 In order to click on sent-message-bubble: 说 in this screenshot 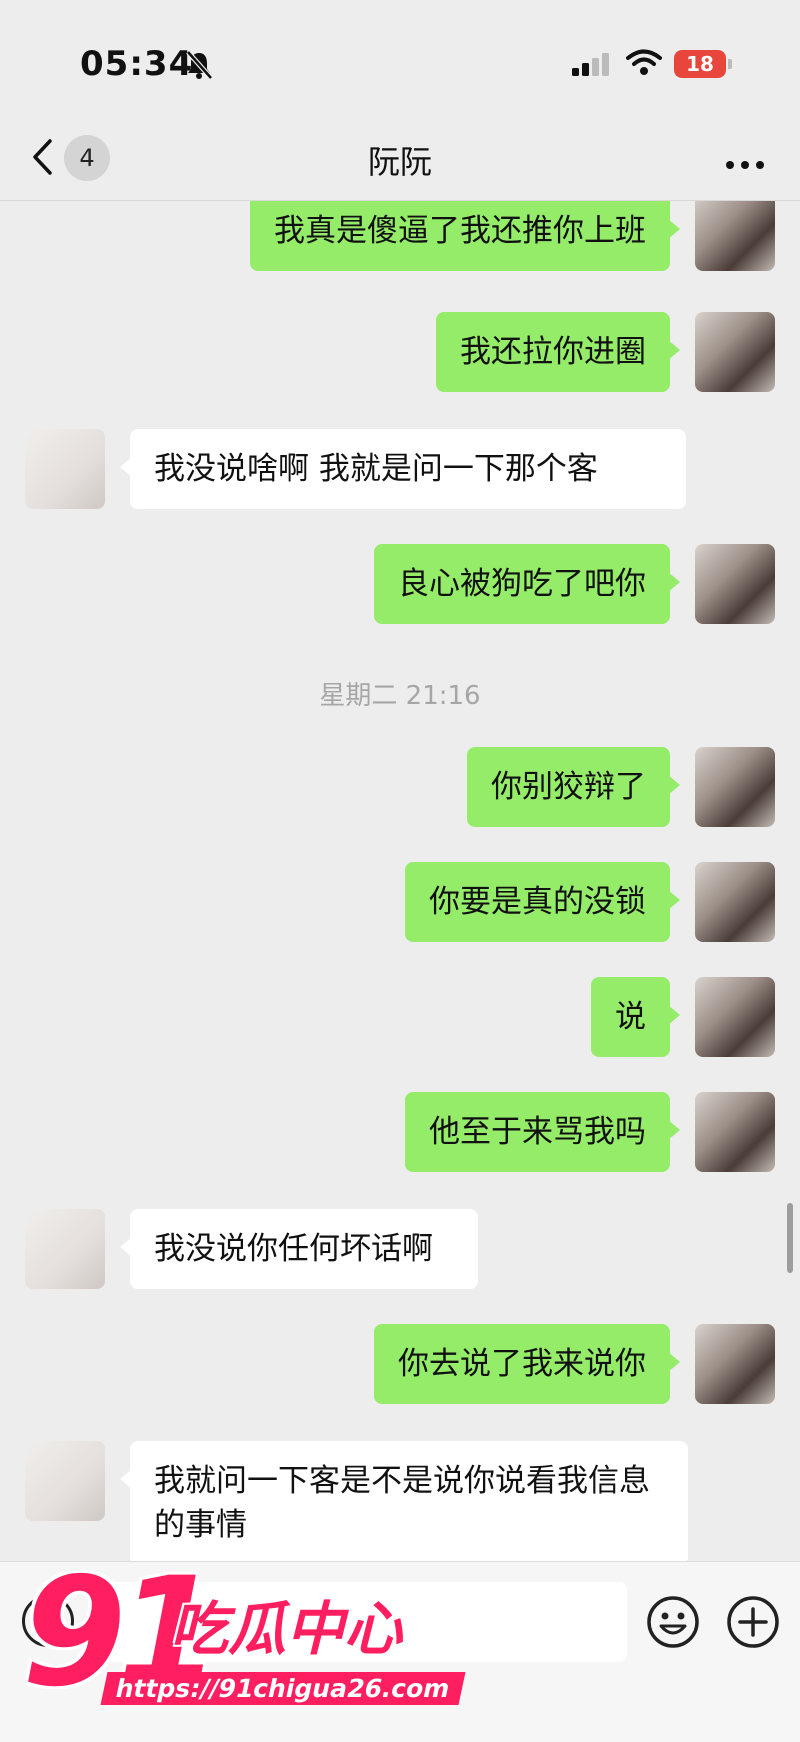, I will do `click(635, 1017)`.